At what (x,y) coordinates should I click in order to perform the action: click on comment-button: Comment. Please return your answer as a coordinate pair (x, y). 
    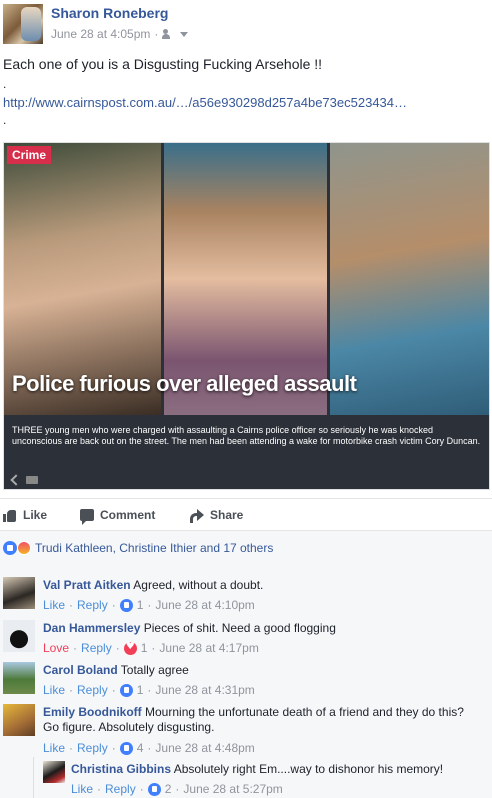
    Looking at the image, I should click on (118, 516).